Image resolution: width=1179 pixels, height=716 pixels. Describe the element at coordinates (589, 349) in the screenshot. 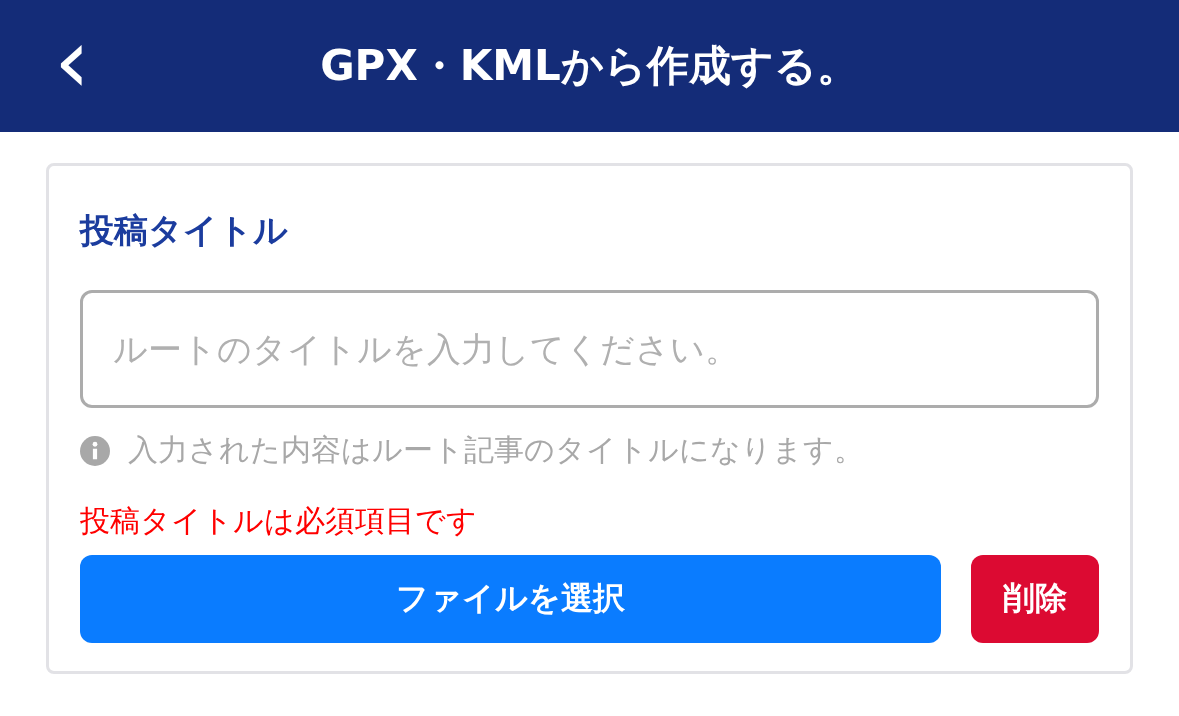

I see `title-input-field: ルートのタイトルを入力してください。` at that location.